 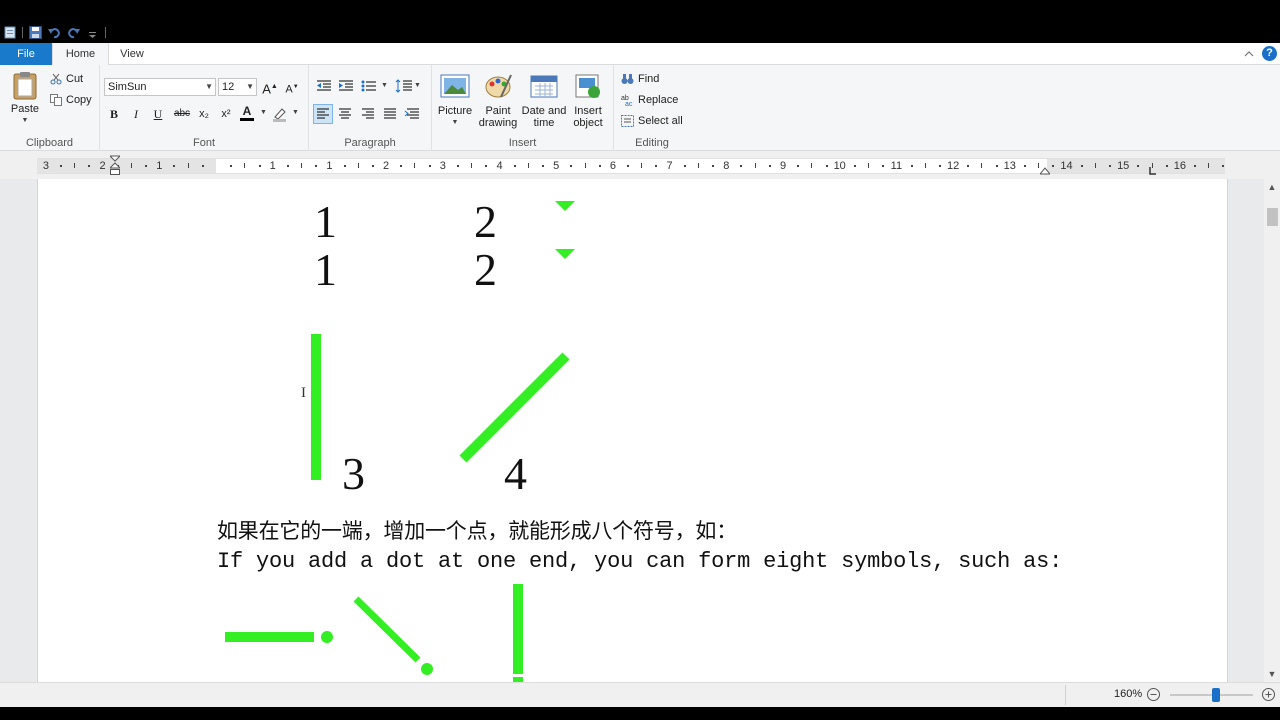 I want to click on label-1: 1, so click(x=325, y=221).